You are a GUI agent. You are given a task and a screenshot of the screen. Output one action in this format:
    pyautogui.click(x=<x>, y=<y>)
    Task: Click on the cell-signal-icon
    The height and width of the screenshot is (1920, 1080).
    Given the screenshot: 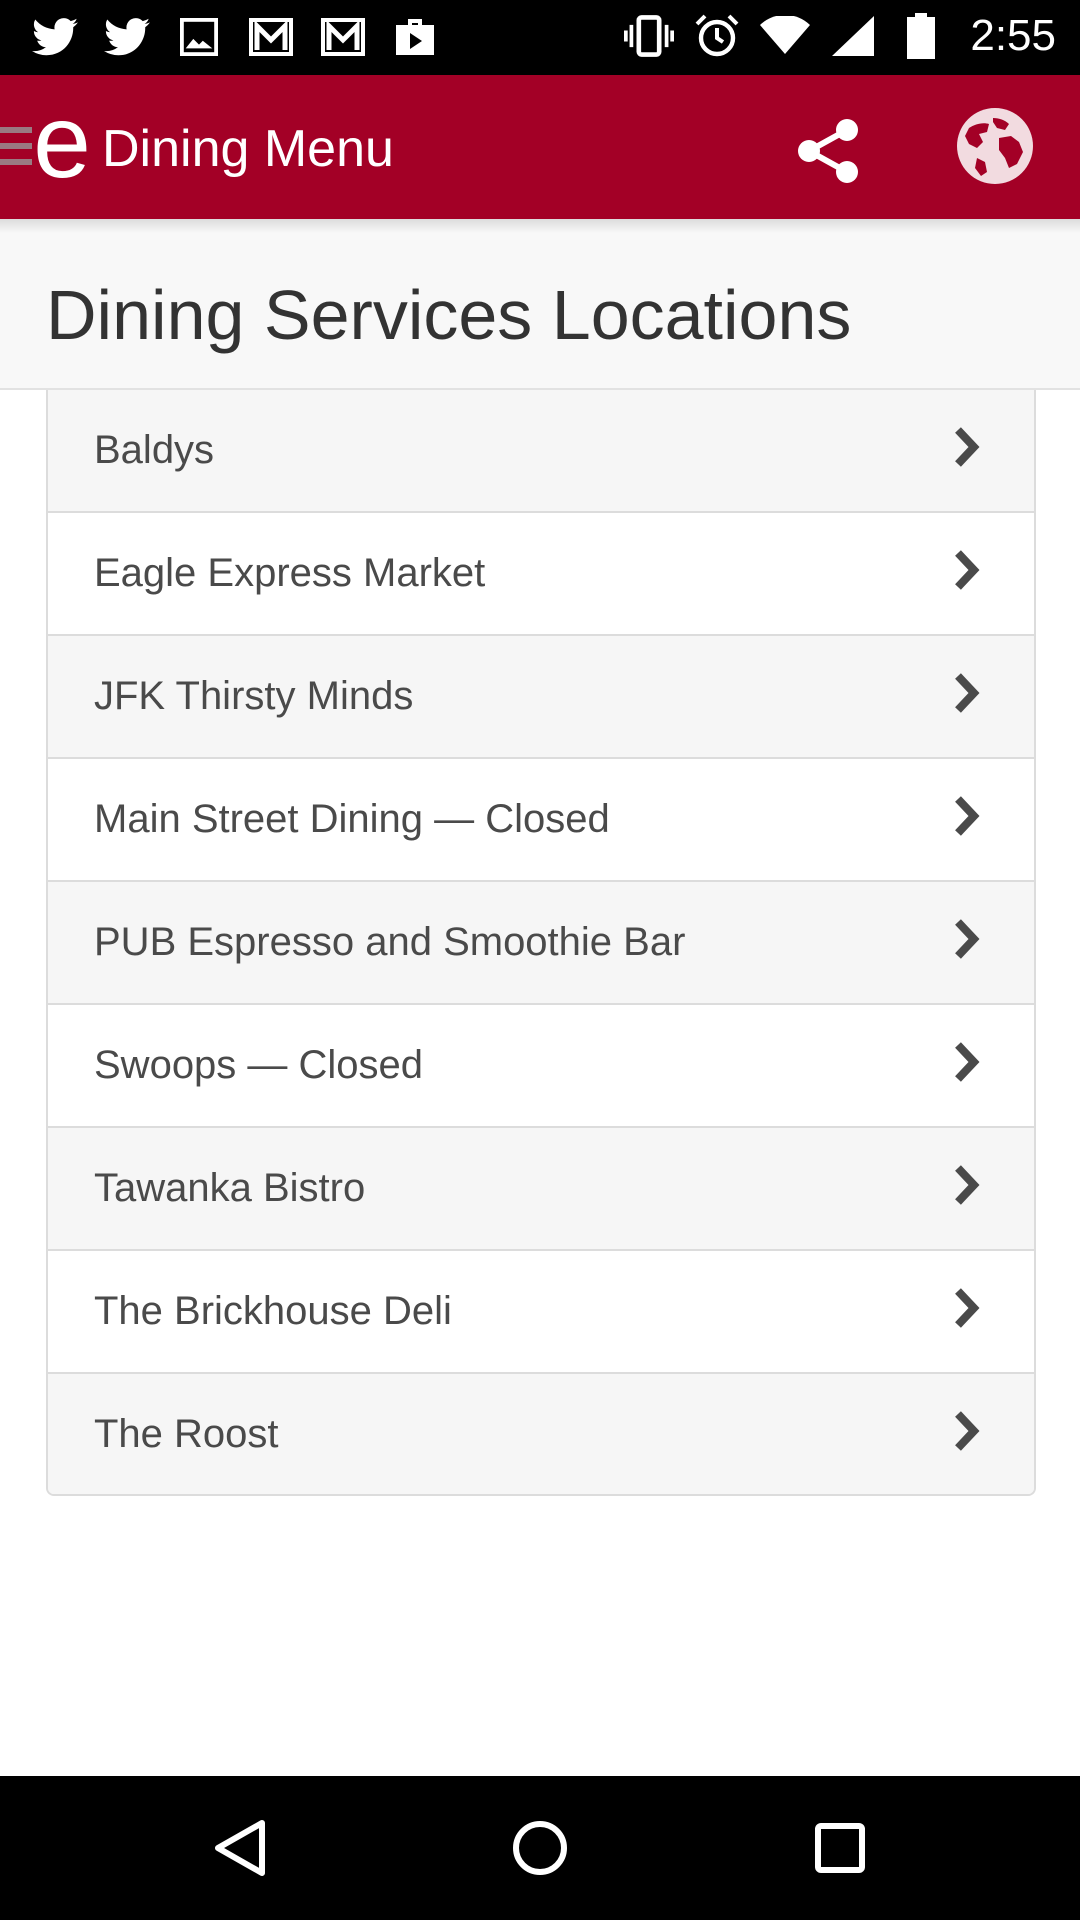 What is the action you would take?
    pyautogui.click(x=853, y=36)
    